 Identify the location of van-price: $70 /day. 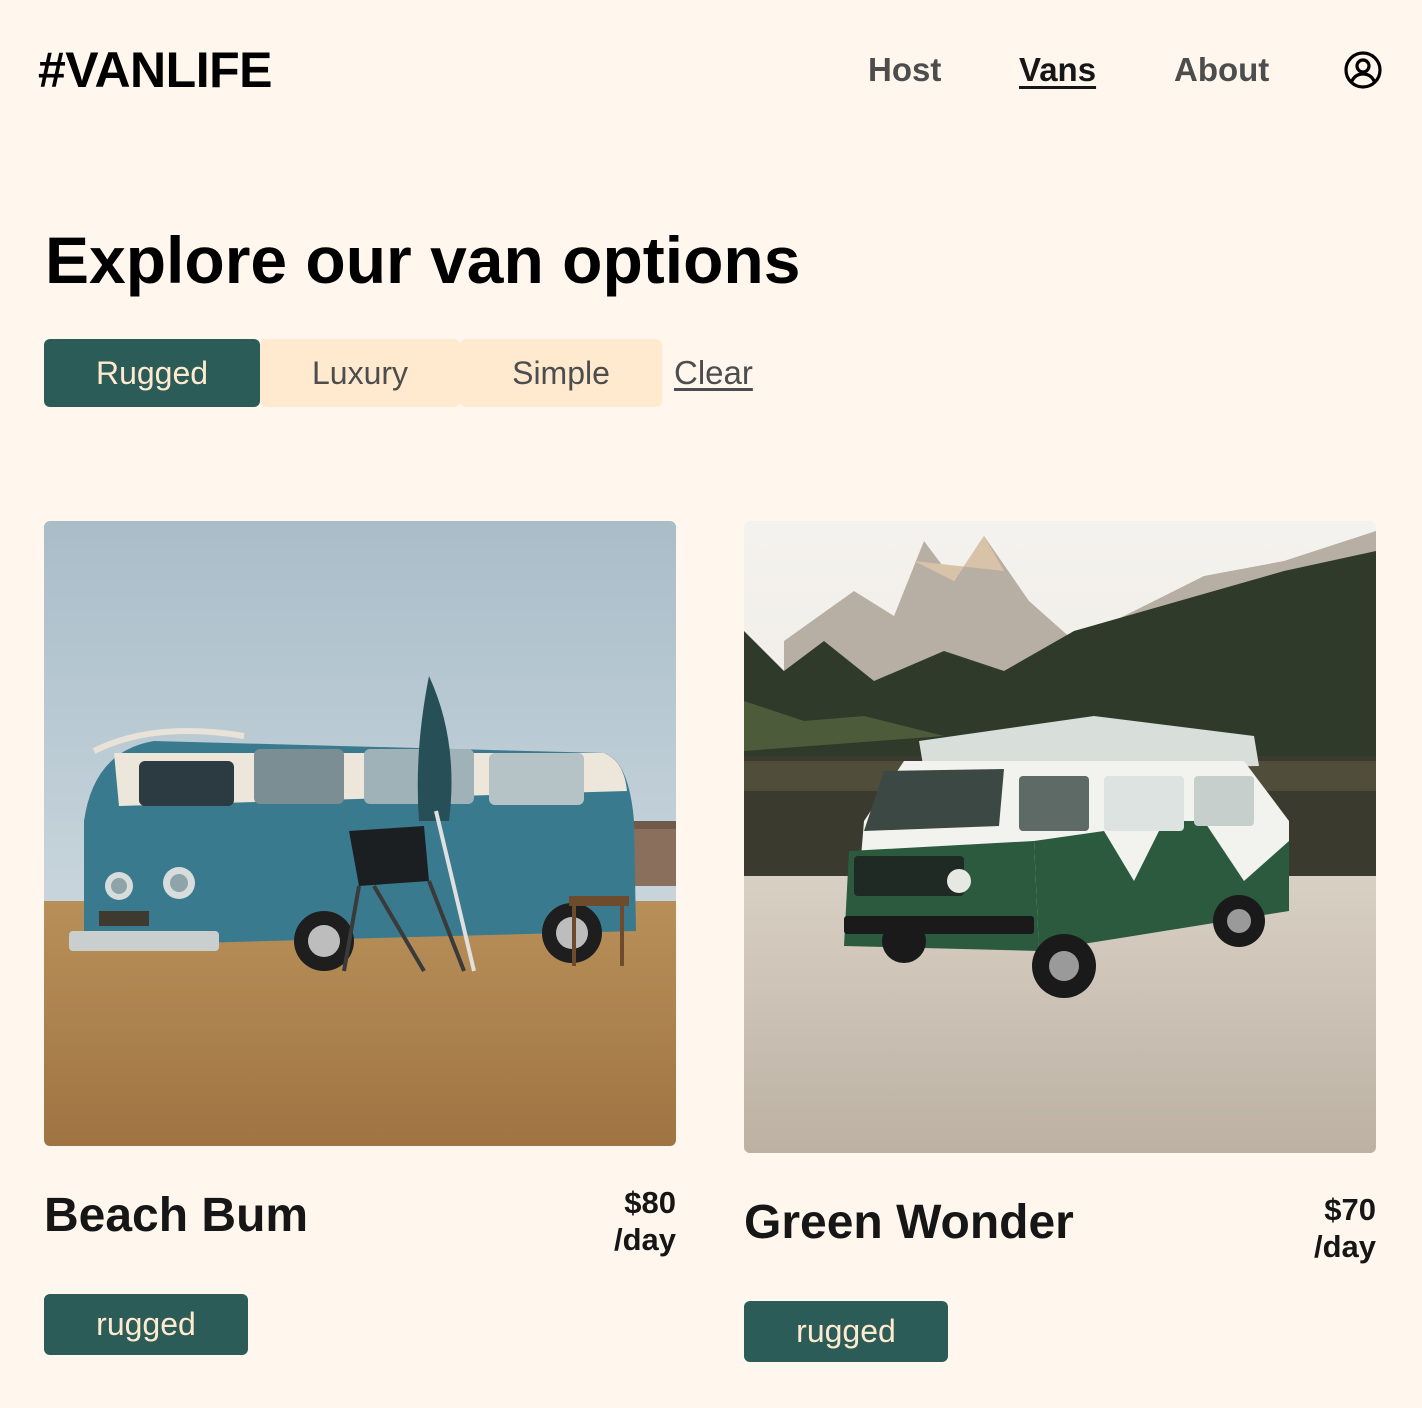
(1345, 1228).